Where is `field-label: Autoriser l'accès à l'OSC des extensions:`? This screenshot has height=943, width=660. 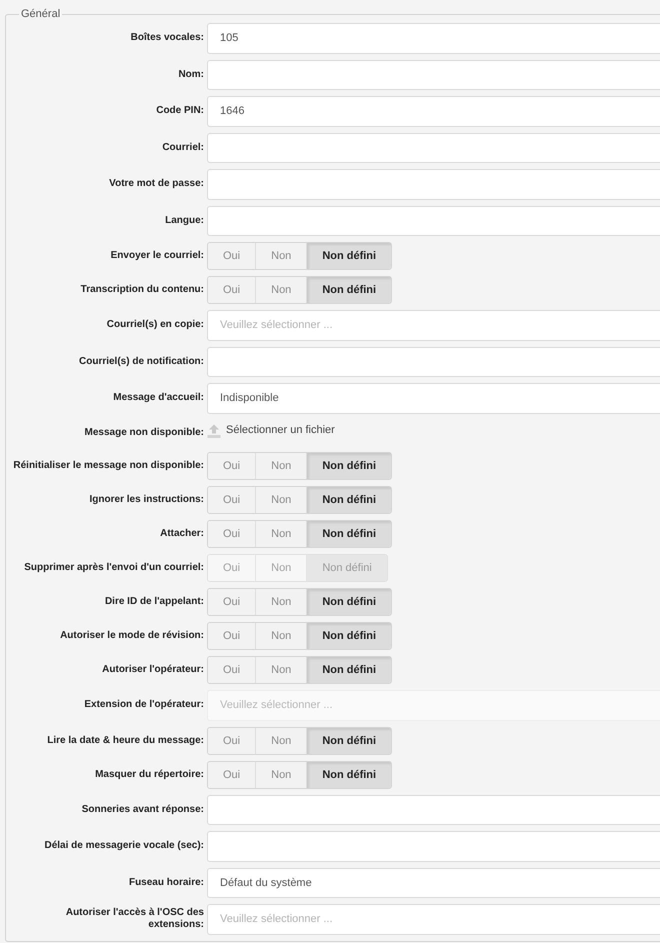 field-label: Autoriser l'accès à l'OSC des extensions: is located at coordinates (134, 919).